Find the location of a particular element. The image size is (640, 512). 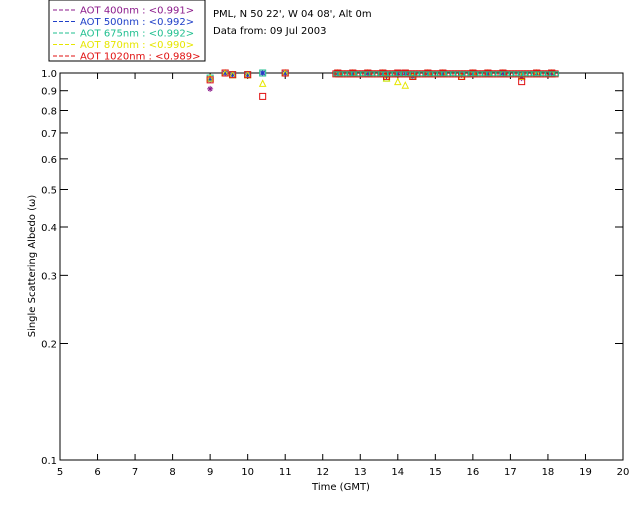

x-tick-label: 14 is located at coordinates (397, 472).